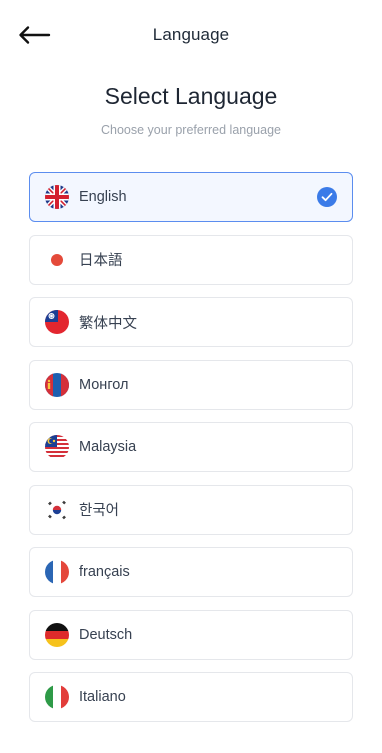 The height and width of the screenshot is (753, 382). What do you see at coordinates (104, 572) in the screenshot?
I see `language-label: français` at bounding box center [104, 572].